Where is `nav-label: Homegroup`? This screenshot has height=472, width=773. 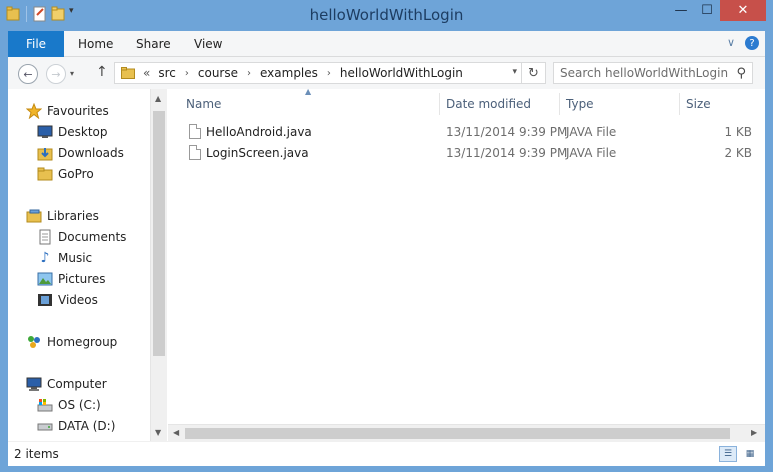
nav-label: Homegroup is located at coordinates (82, 342).